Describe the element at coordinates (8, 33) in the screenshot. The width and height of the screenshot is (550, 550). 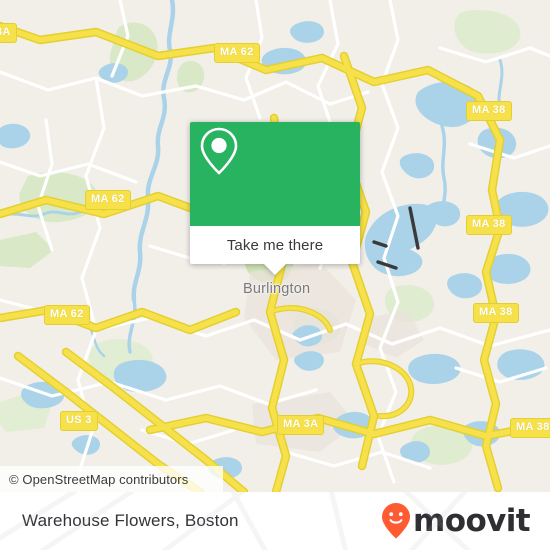
I see `road-shield-3a: 3A` at that location.